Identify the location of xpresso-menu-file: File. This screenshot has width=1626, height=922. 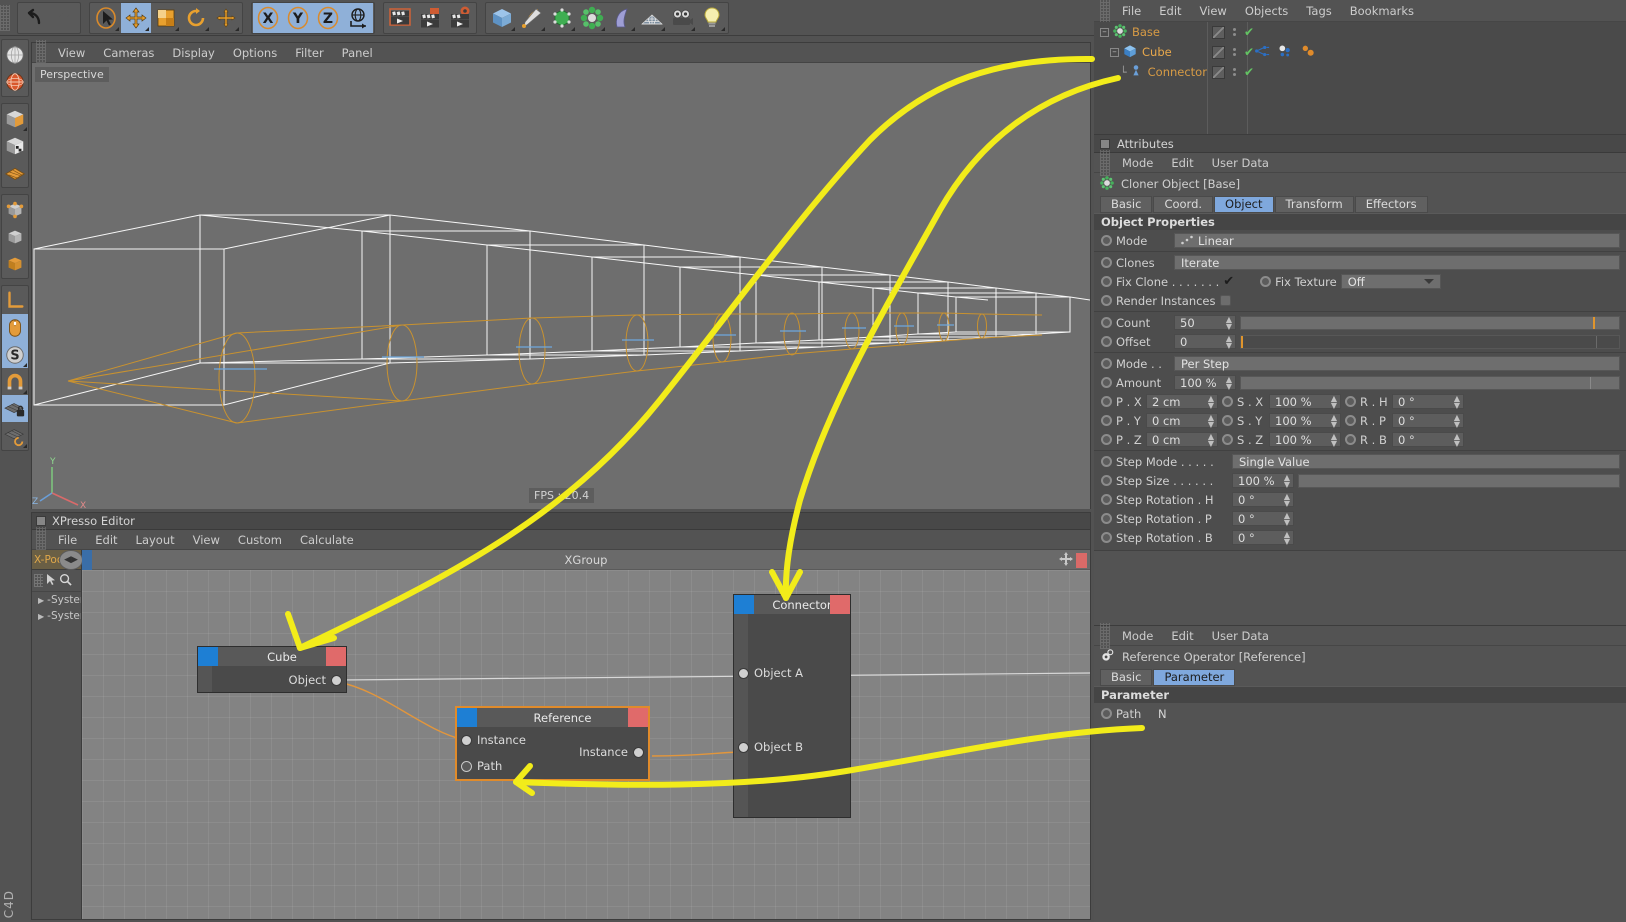
(67, 540).